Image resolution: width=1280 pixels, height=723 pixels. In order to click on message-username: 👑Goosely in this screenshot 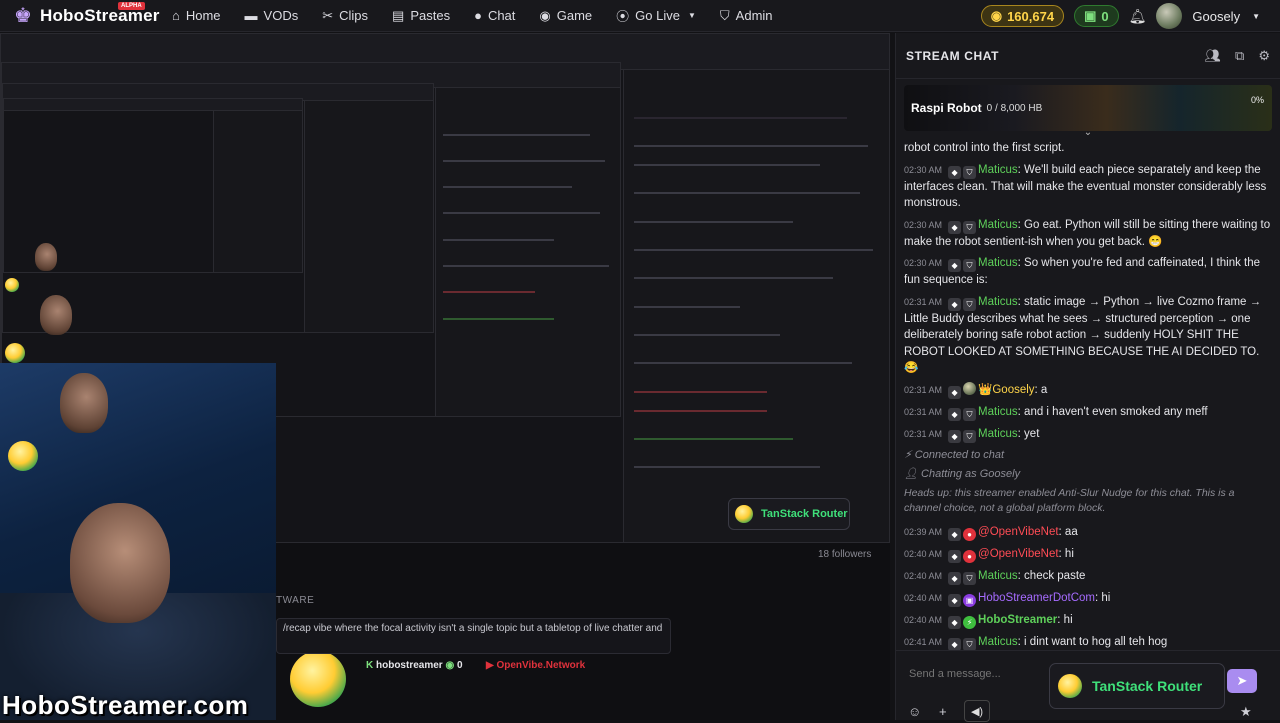, I will do `click(1006, 390)`.